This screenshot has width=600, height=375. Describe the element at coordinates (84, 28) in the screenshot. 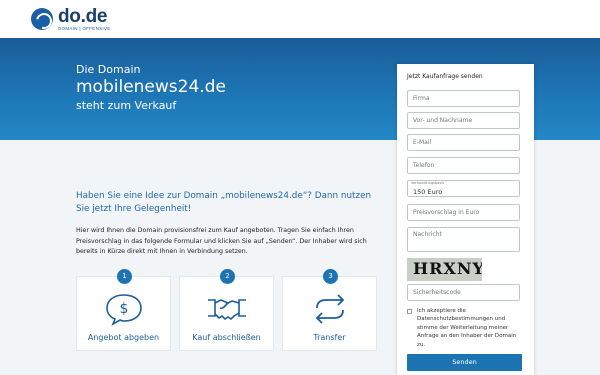

I see `logo-tagline: DOMAIN | OFFENSIVE` at that location.